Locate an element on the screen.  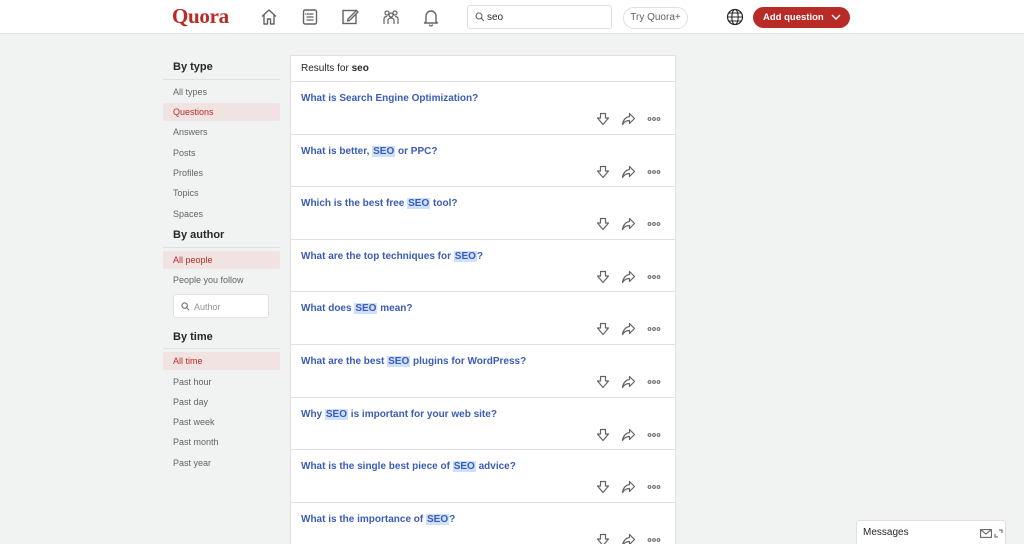
filter-posts: Posts is located at coordinates (221, 153).